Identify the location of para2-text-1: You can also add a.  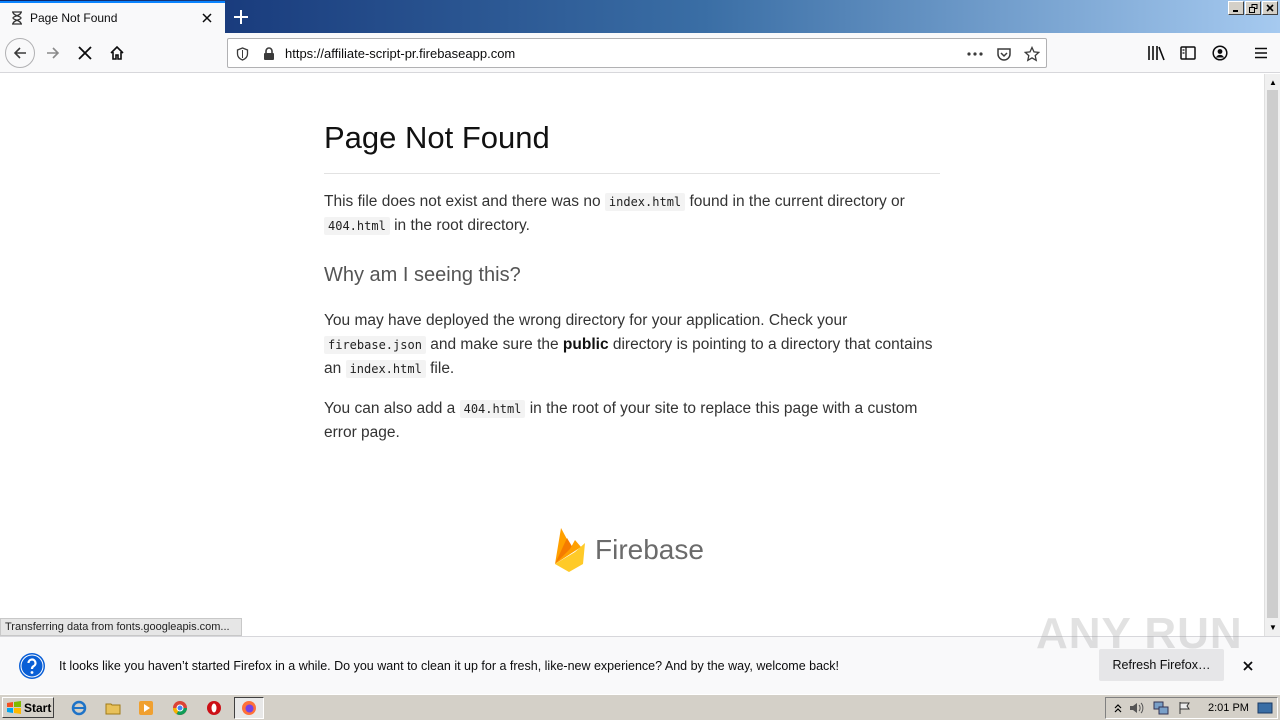
(392, 408).